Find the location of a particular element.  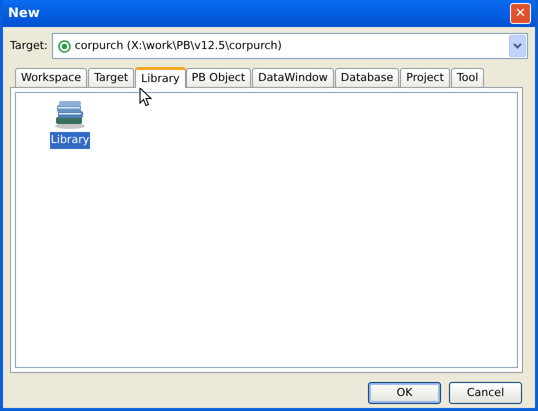

chevron-down-icon is located at coordinates (517, 46).